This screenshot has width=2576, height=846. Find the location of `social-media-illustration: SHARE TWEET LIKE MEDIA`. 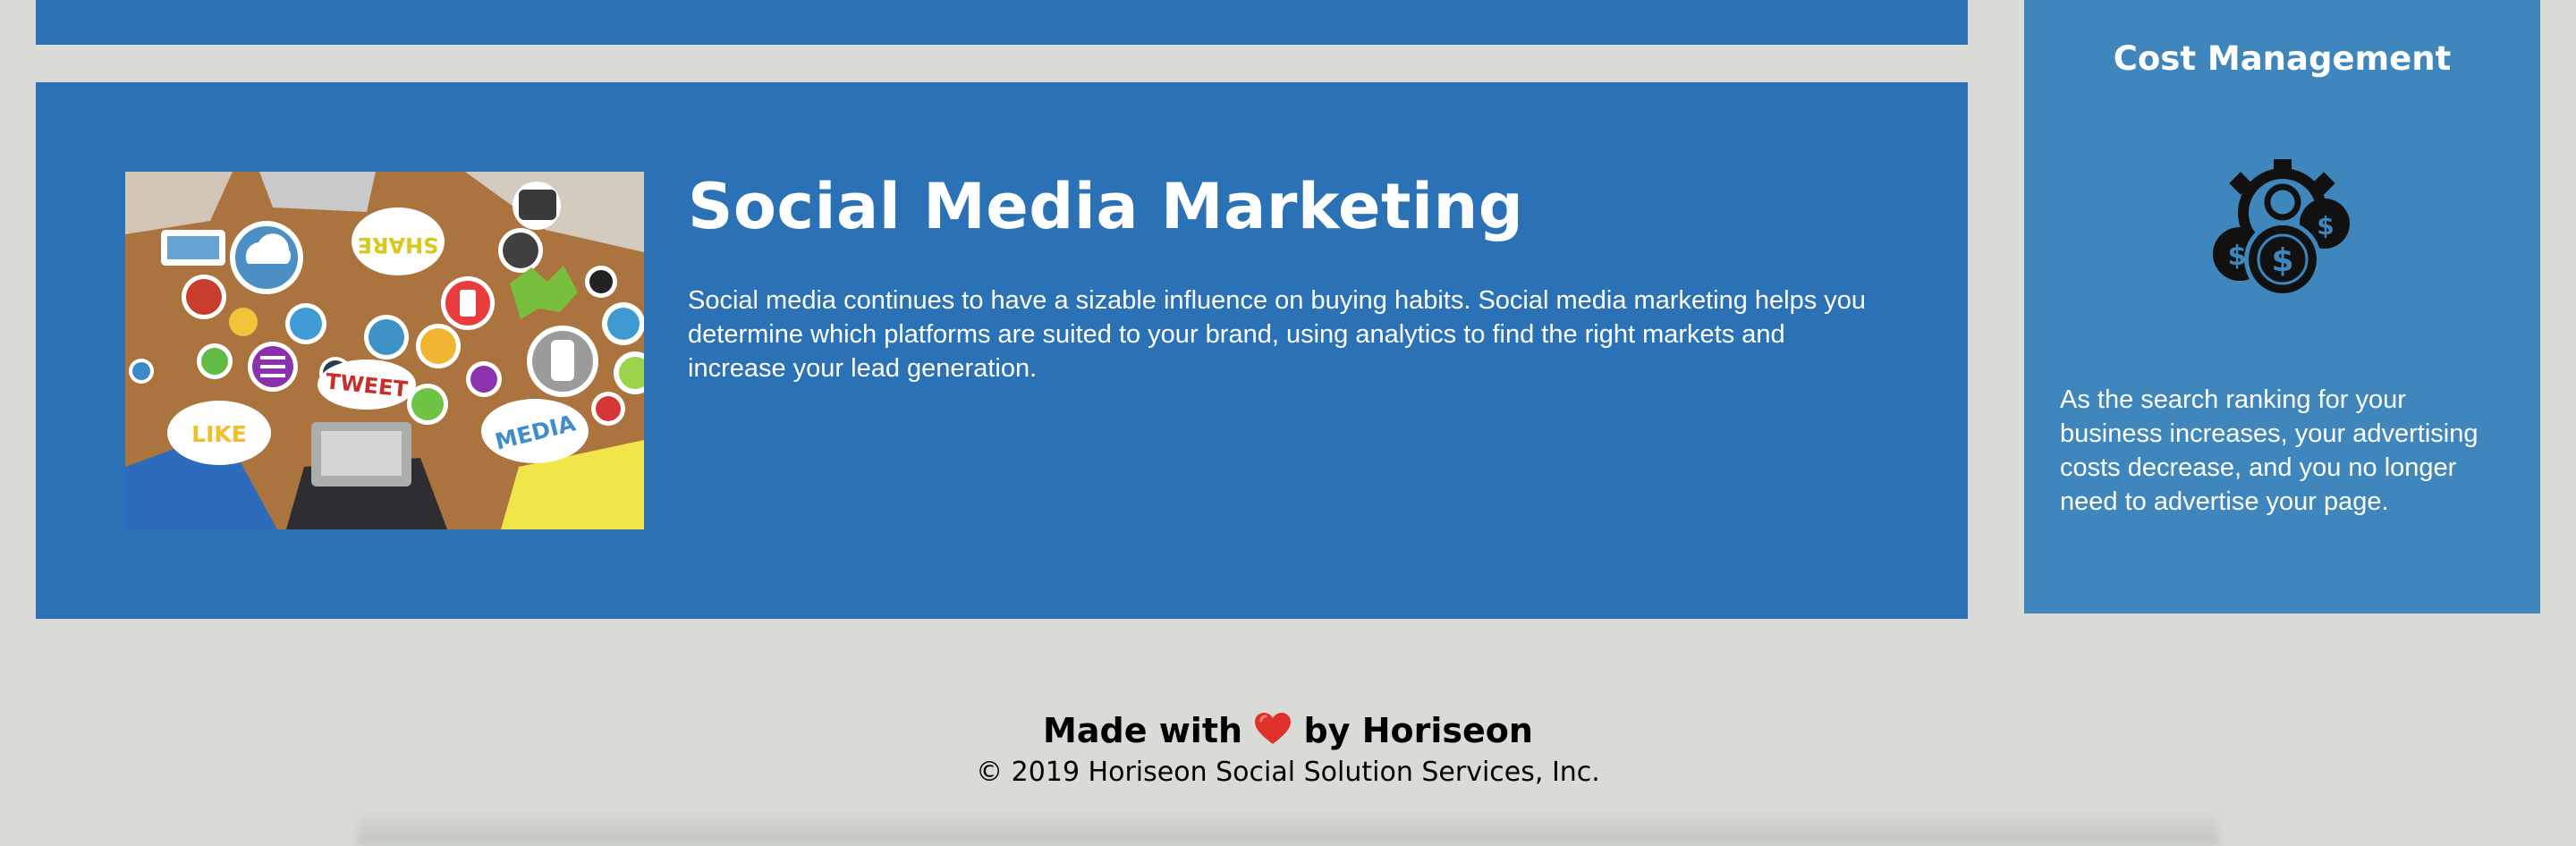

social-media-illustration: SHARE TWEET LIKE MEDIA is located at coordinates (384, 350).